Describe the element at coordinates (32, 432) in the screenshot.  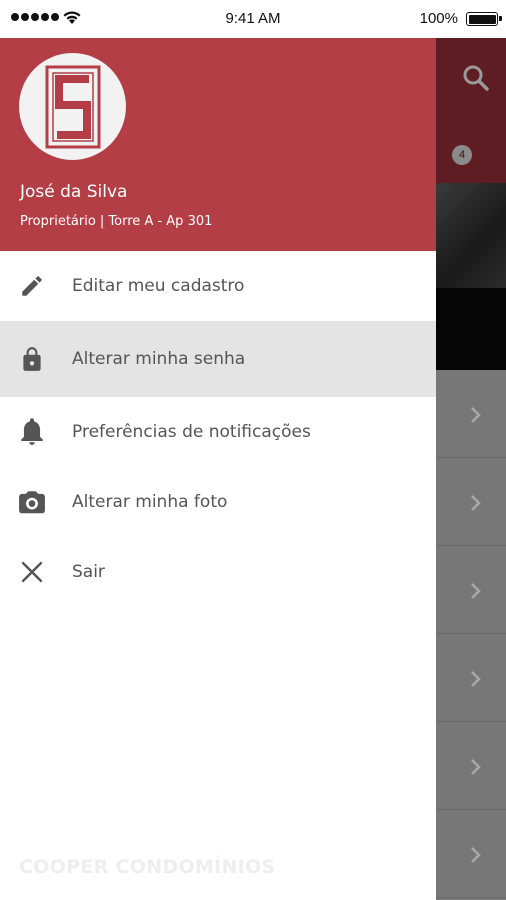
I see `bell-icon` at that location.